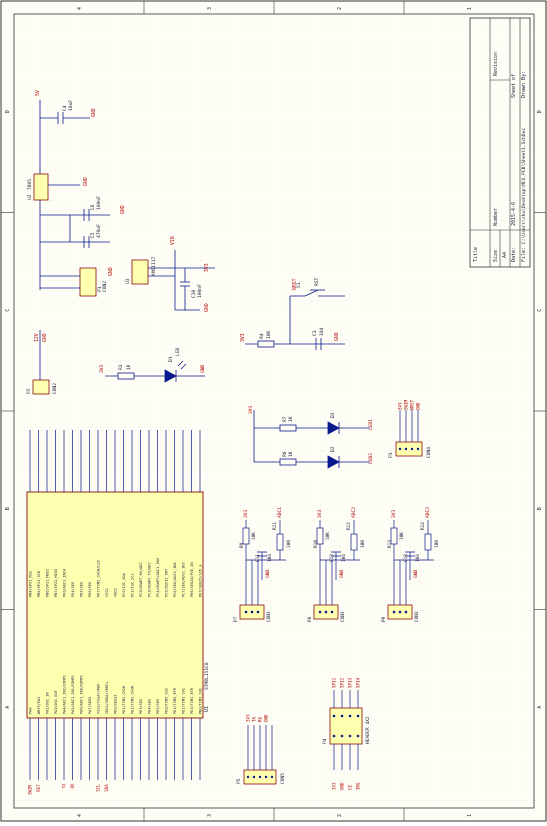 This screenshot has height=826, width=547. Describe the element at coordinates (173, 240) in the screenshot. I see `net-vin: VIN` at that location.